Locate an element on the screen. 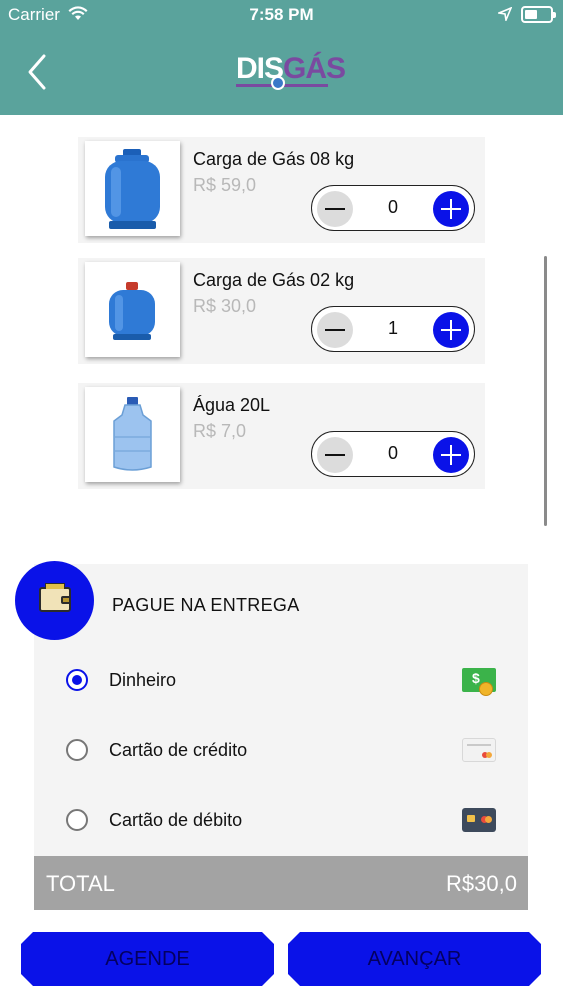  wallet-badge is located at coordinates (54, 600).